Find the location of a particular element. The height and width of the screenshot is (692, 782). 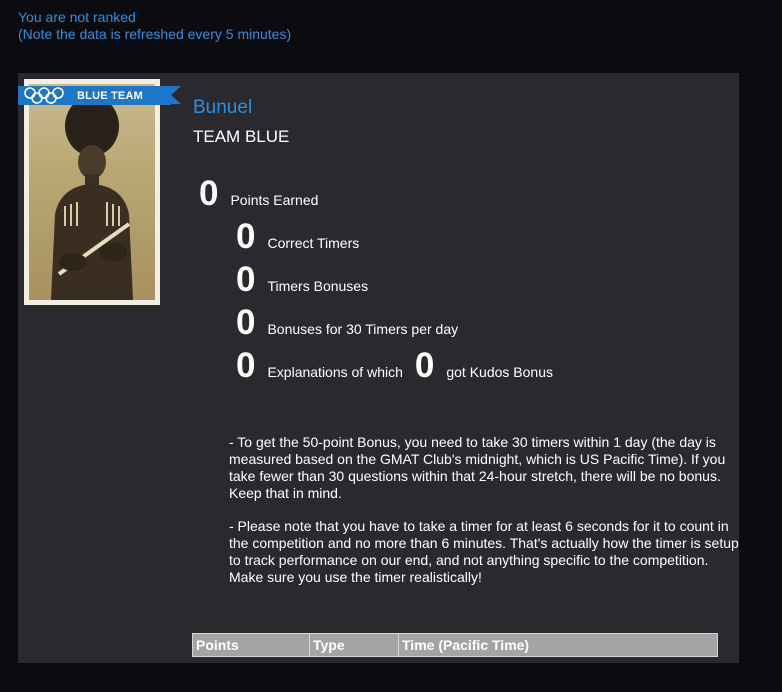

bonuses-30-label: Bonuses for 30 Timers per day is located at coordinates (363, 329).